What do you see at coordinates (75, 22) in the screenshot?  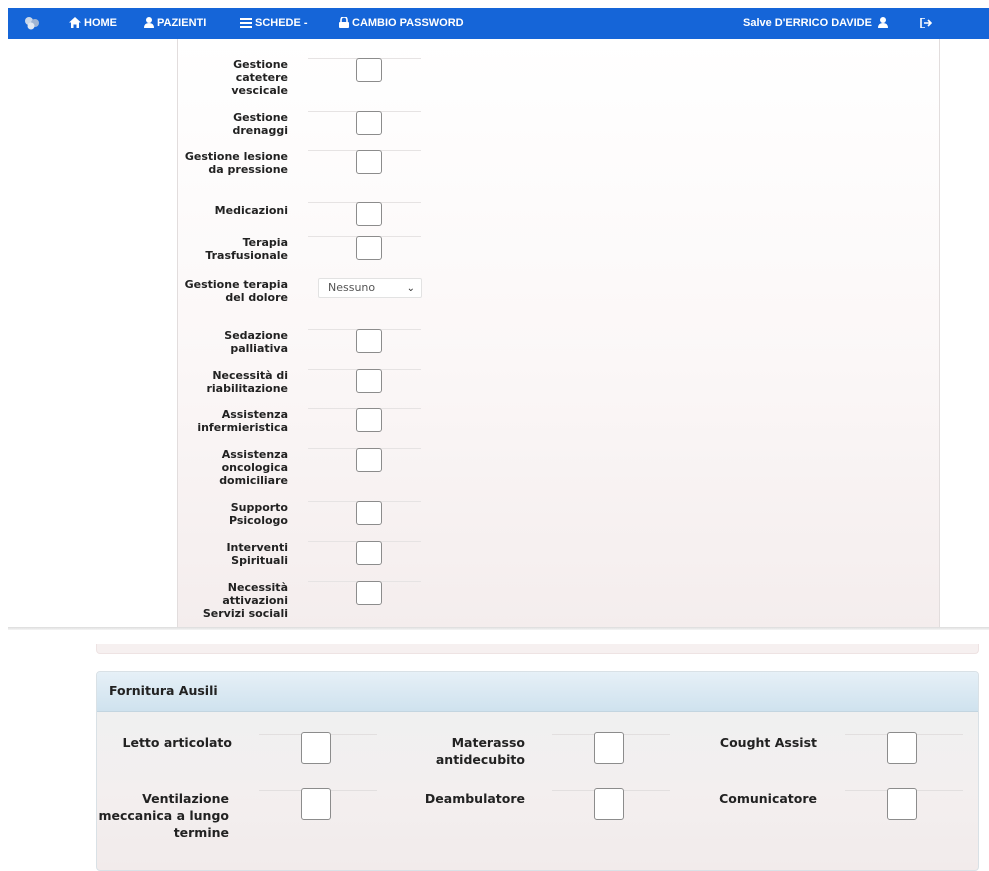 I see `home-icon` at bounding box center [75, 22].